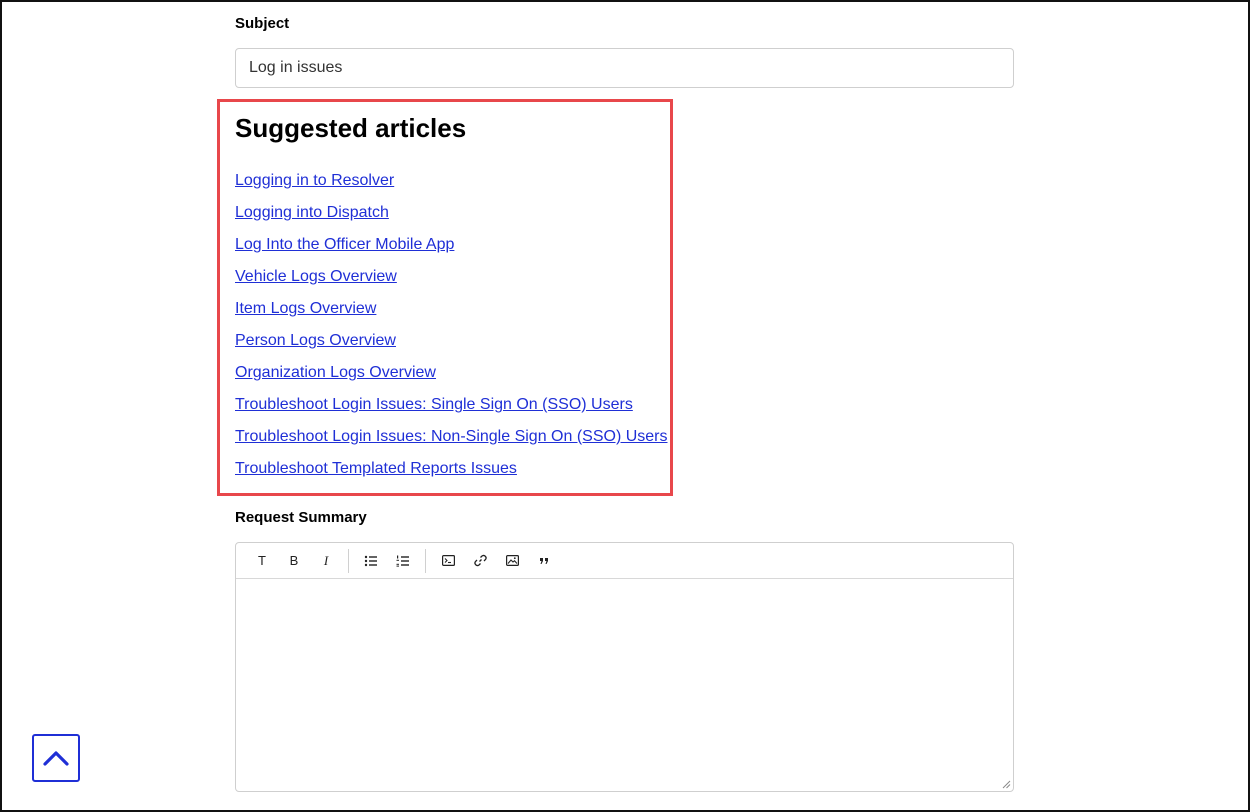 This screenshot has height=812, width=1250. I want to click on numbered-list-icon, so click(402, 561).